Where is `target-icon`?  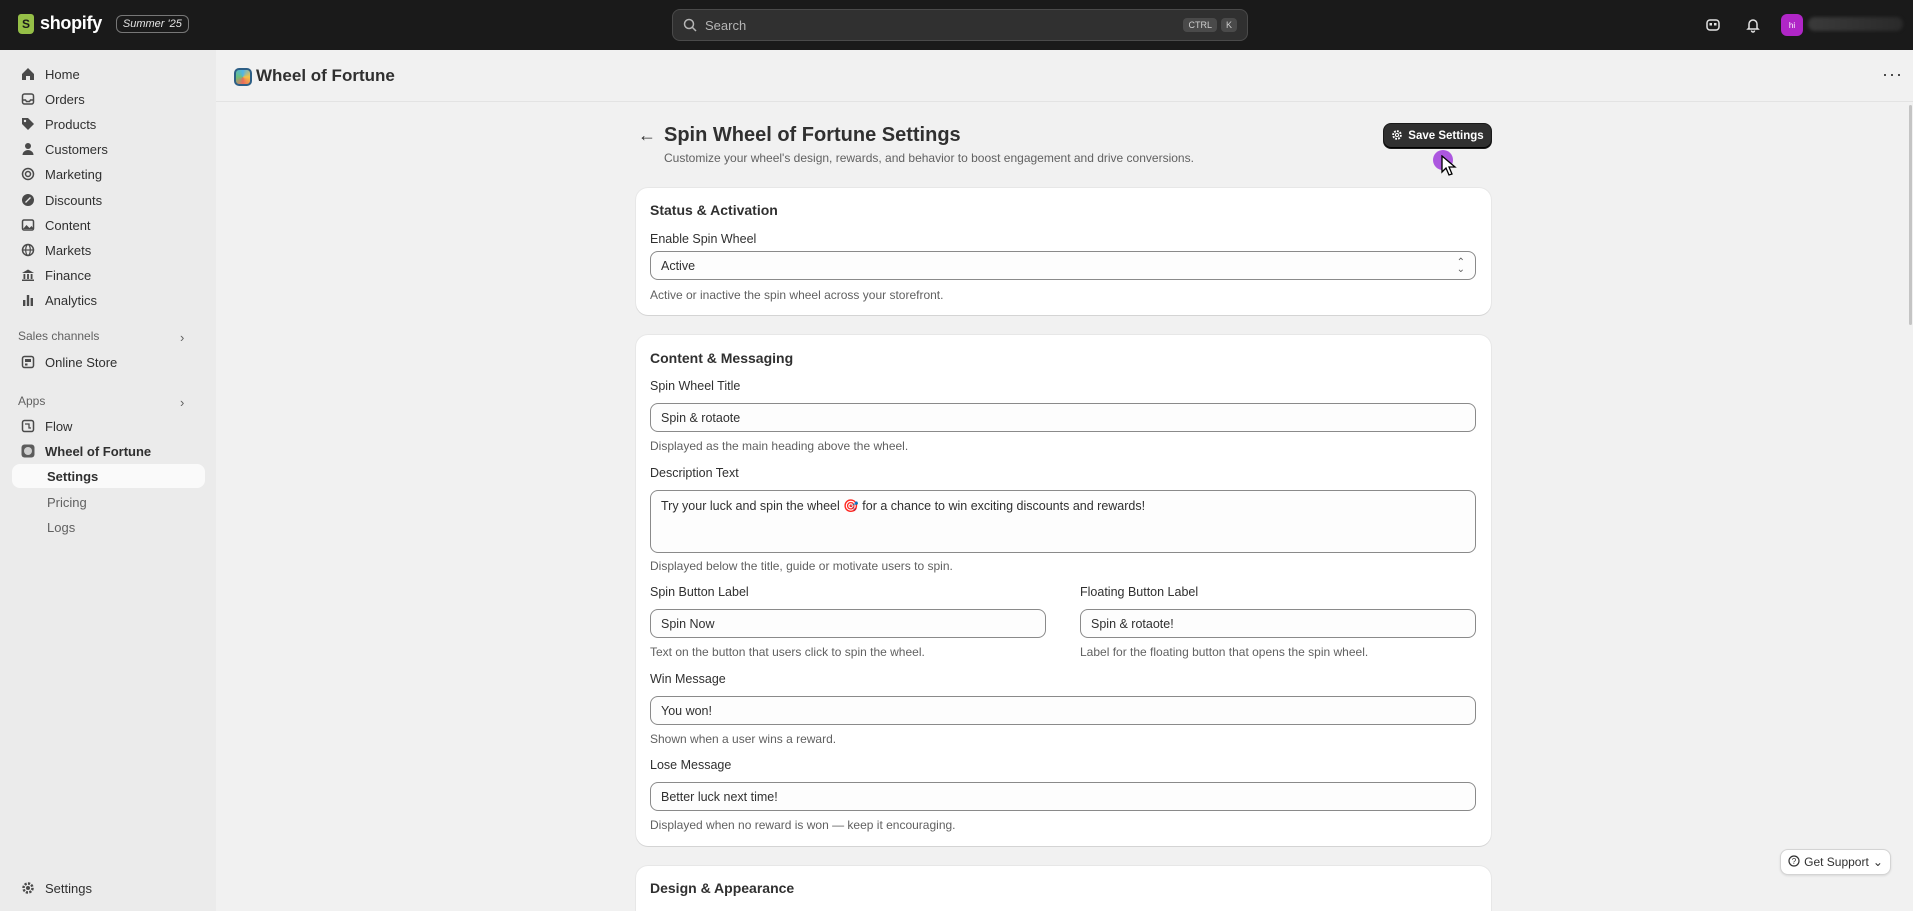 target-icon is located at coordinates (27, 174).